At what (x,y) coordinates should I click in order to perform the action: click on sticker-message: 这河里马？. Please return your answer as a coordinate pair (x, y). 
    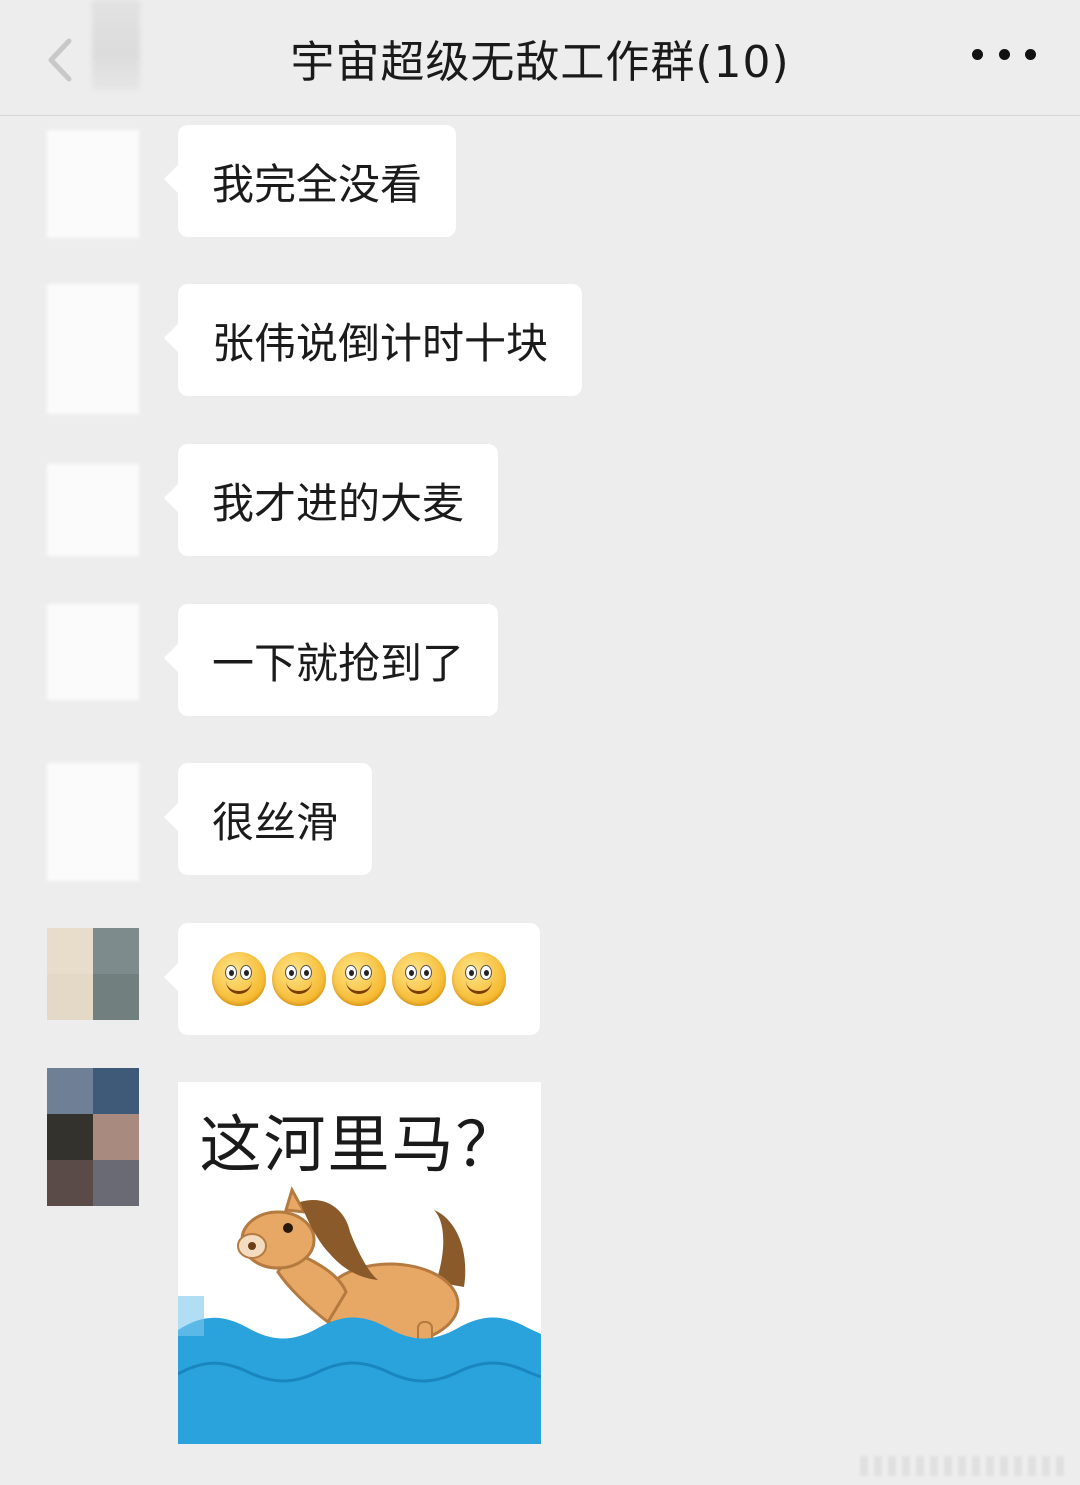
    Looking at the image, I should click on (359, 1263).